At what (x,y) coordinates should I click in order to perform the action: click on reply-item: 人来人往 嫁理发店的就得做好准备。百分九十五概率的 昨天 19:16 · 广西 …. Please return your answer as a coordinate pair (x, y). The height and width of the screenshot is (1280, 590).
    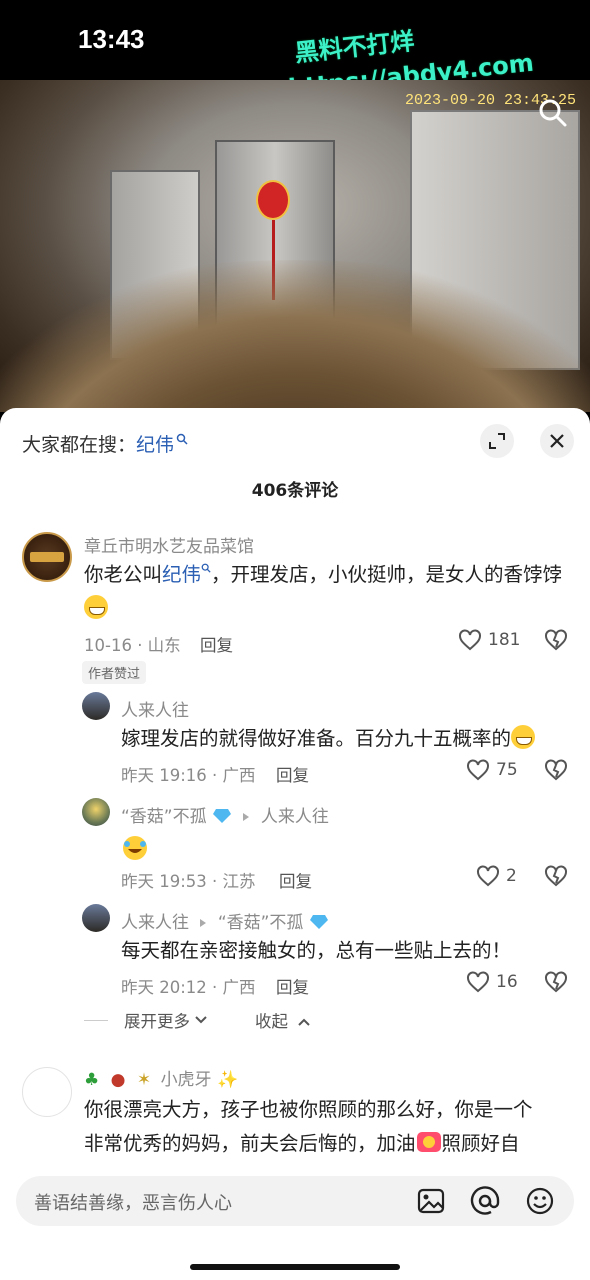
    Looking at the image, I should click on (295, 740).